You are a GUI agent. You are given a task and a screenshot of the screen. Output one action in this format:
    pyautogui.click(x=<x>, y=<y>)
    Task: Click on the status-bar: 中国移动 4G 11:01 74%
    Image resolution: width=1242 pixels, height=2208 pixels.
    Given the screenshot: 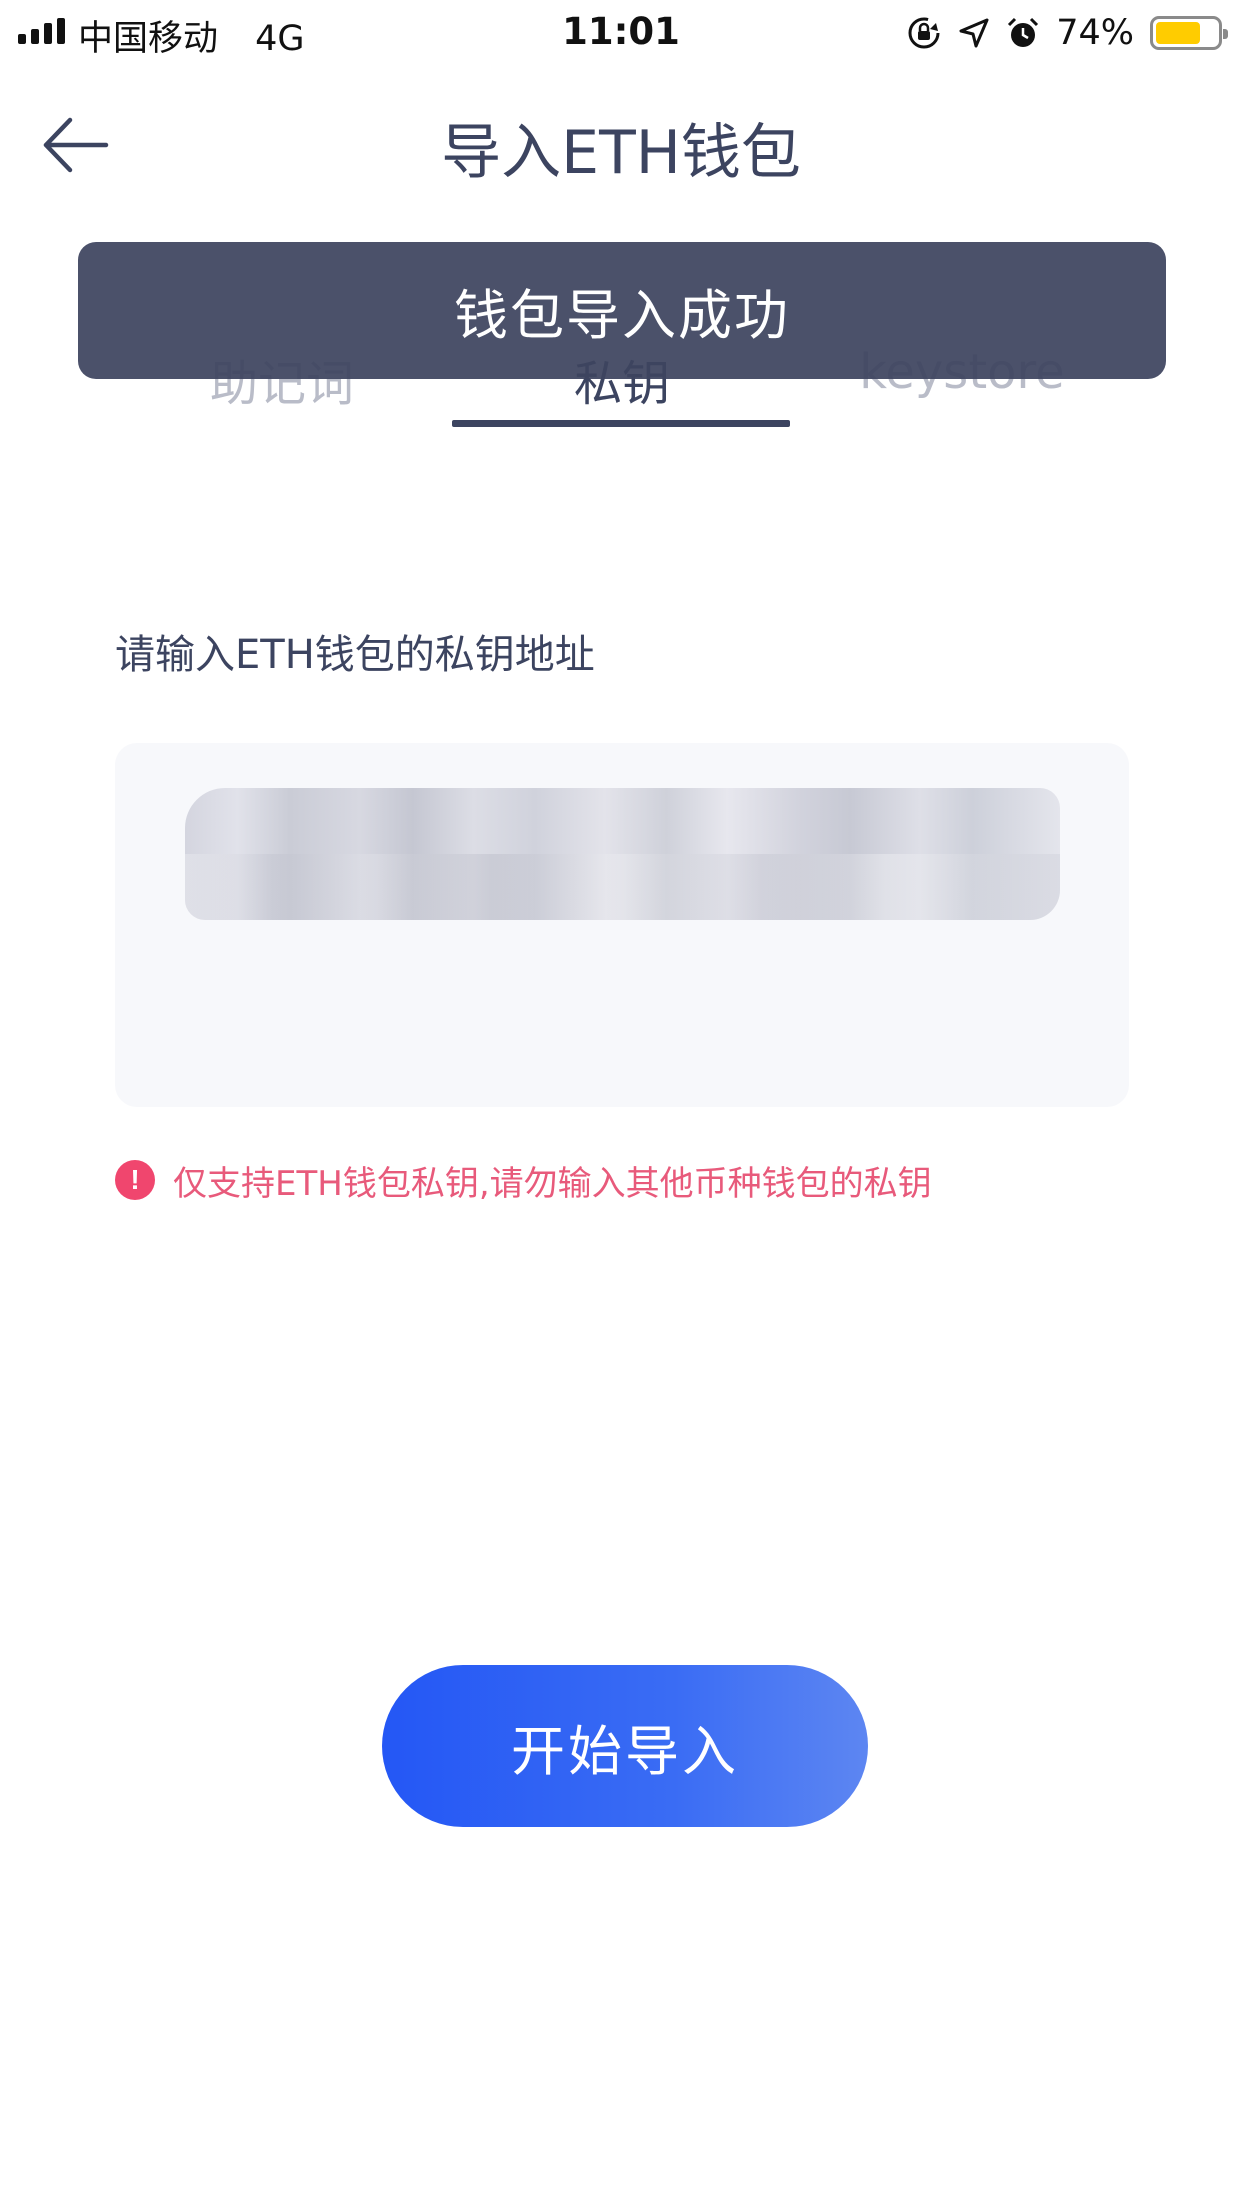 What is the action you would take?
    pyautogui.click(x=621, y=33)
    